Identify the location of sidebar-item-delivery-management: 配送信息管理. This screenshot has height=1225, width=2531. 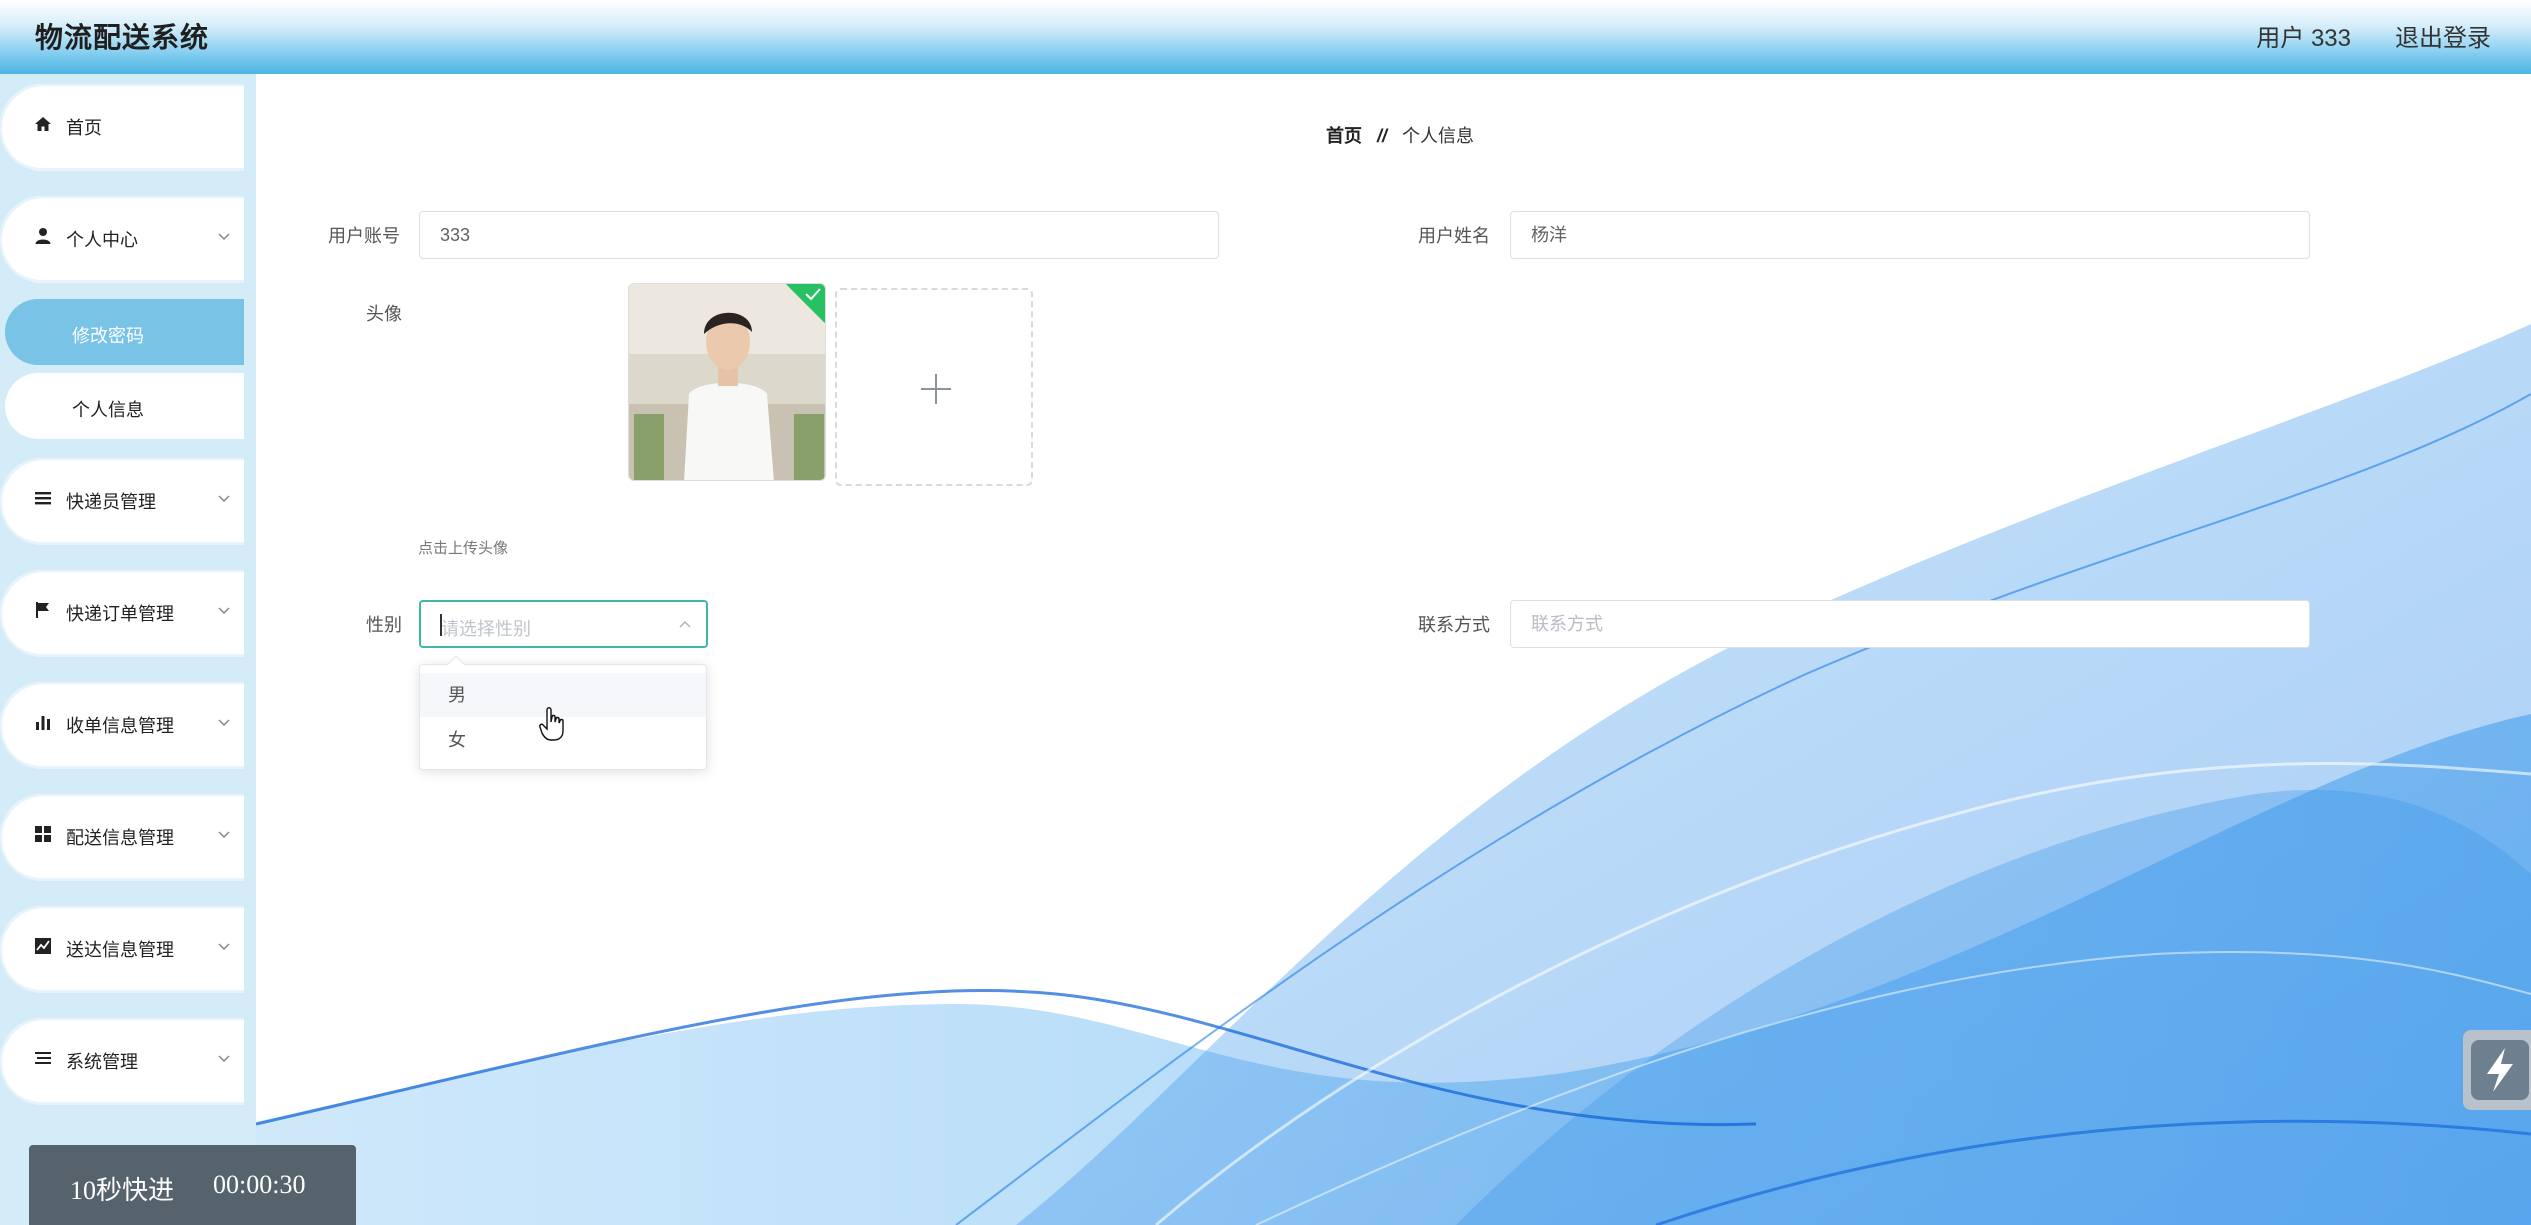
(122, 836).